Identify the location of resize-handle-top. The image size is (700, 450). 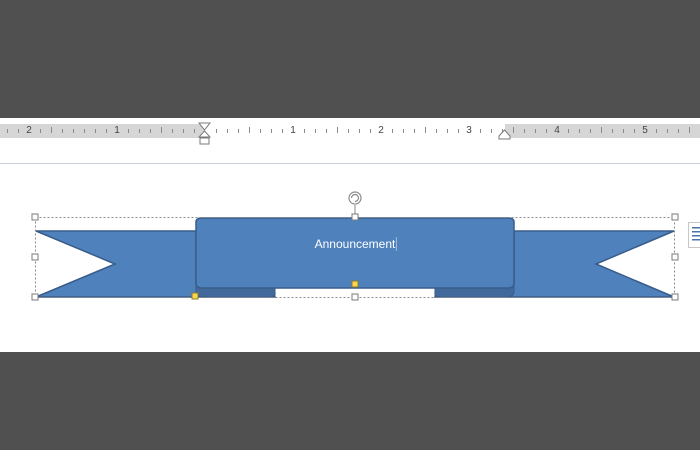
(355, 217).